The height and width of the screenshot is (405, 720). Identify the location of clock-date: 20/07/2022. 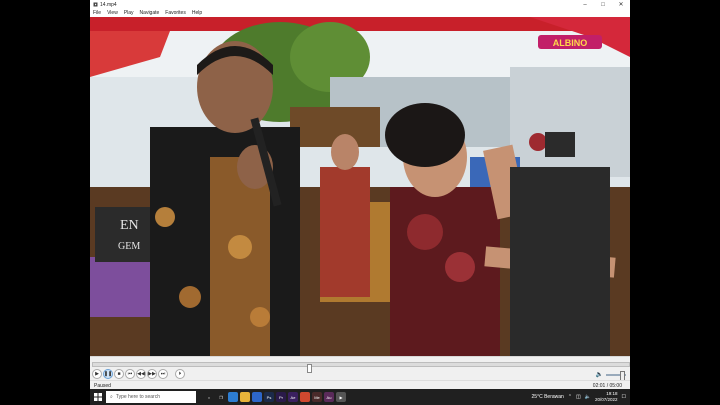
(606, 399).